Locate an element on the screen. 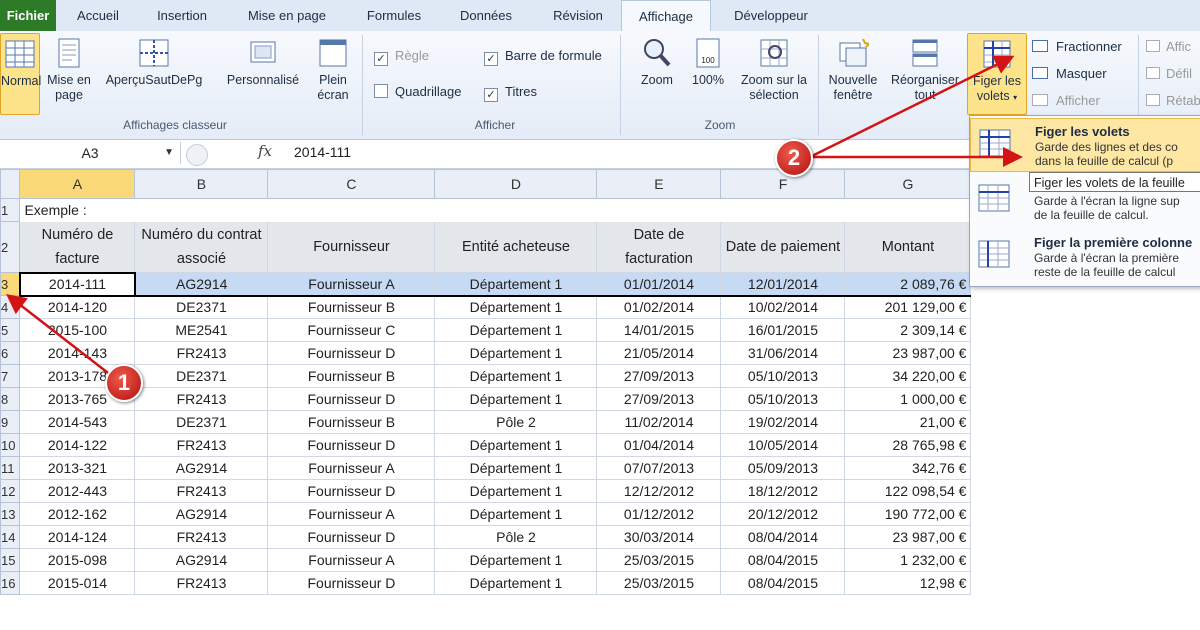 The height and width of the screenshot is (630, 1200). annotation-badge-2: 2 is located at coordinates (794, 158).